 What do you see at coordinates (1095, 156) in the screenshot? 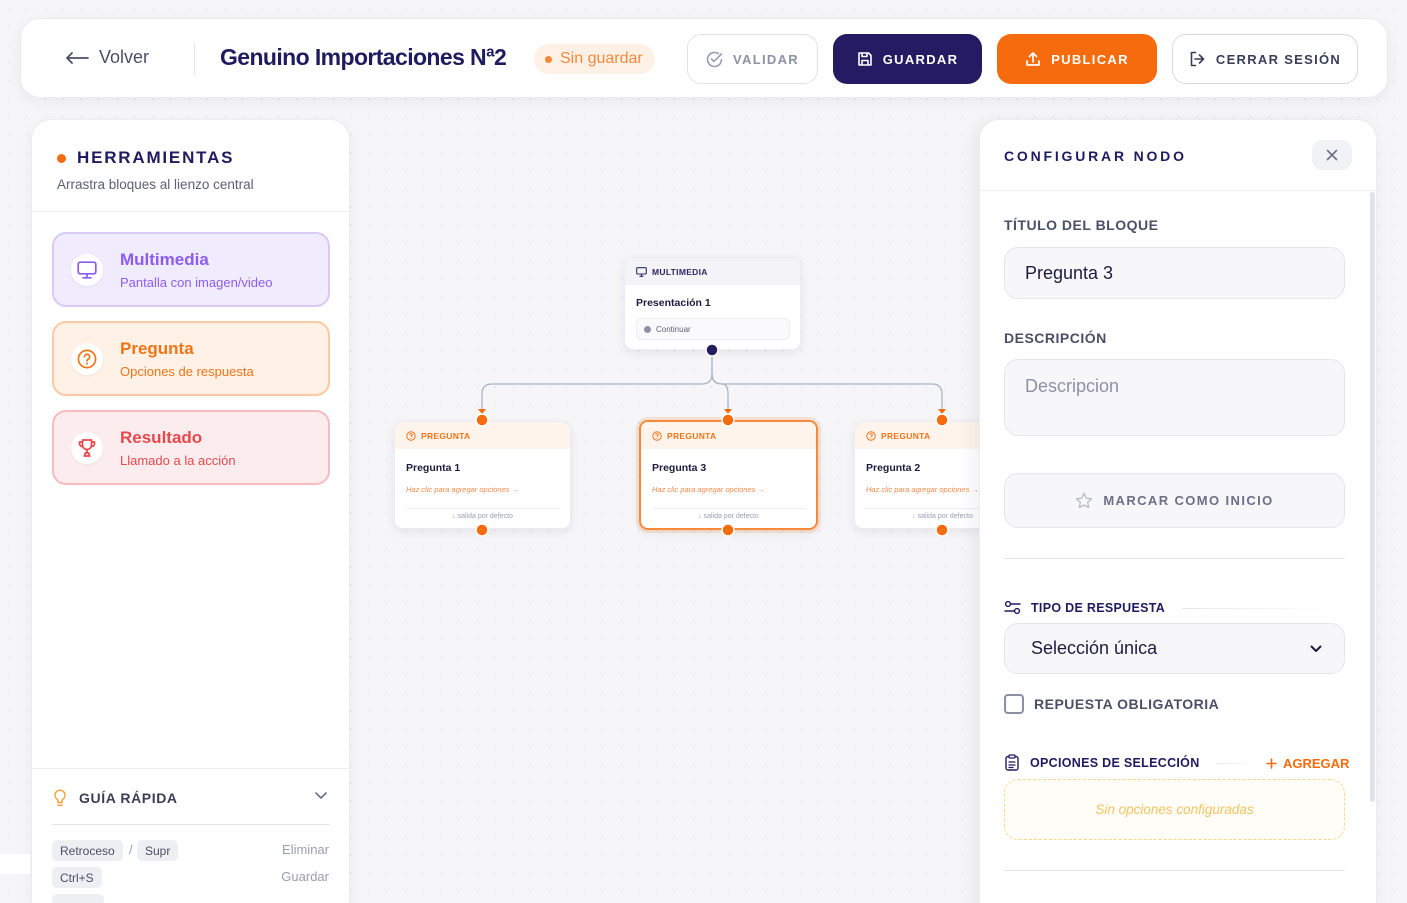
I see `config-title: CONFIGURAR NODO` at bounding box center [1095, 156].